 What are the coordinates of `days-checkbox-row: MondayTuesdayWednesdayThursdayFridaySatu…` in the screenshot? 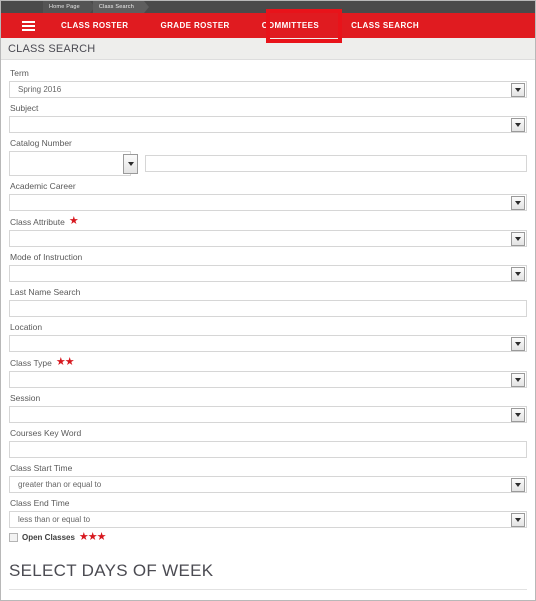 It's located at (268, 595).